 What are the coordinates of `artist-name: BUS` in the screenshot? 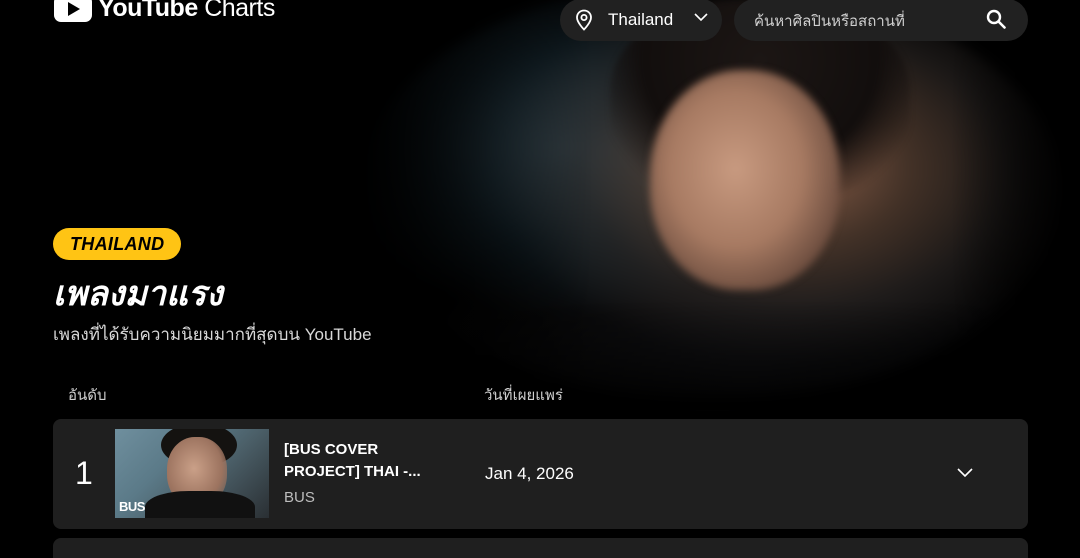 It's located at (299, 497).